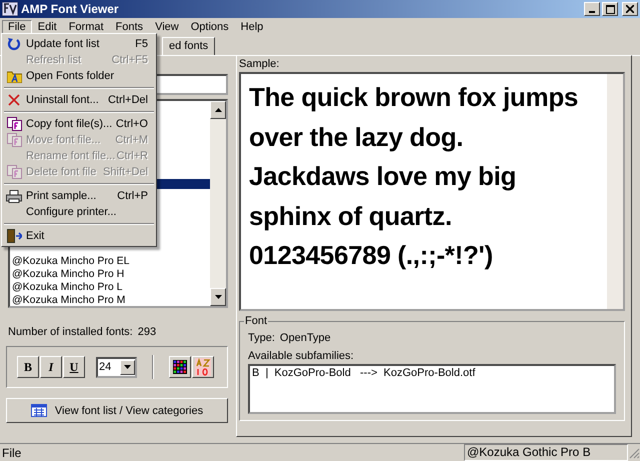 This screenshot has width=640, height=461. What do you see at coordinates (305, 338) in the screenshot?
I see `type-value: OpenType` at bounding box center [305, 338].